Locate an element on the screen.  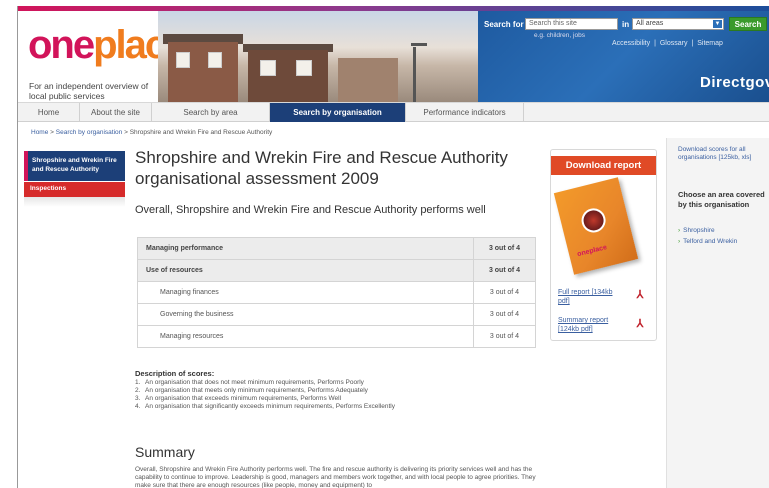
download-heading: Download report is located at coordinates (603, 165).